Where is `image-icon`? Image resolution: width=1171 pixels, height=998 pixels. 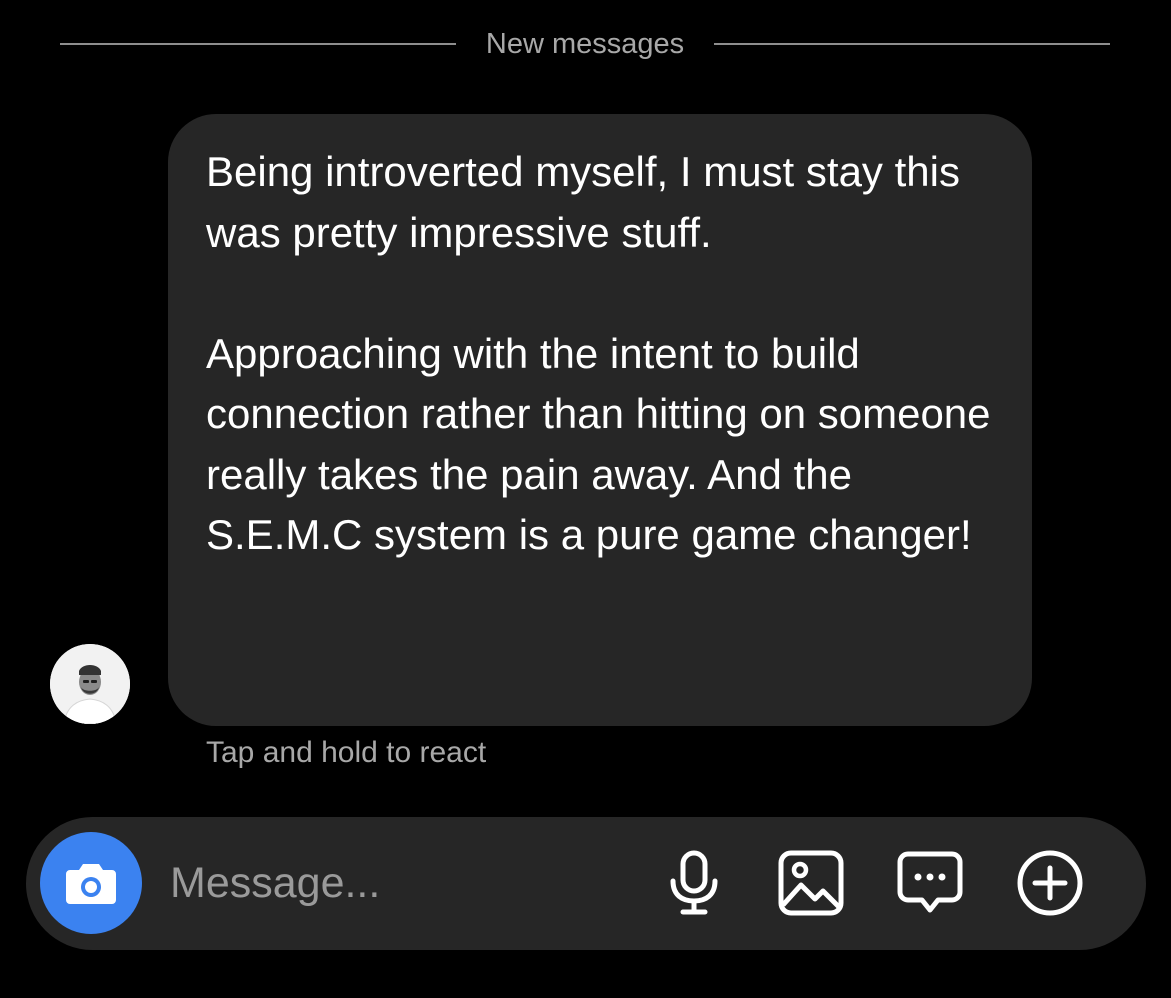
image-icon is located at coordinates (811, 883).